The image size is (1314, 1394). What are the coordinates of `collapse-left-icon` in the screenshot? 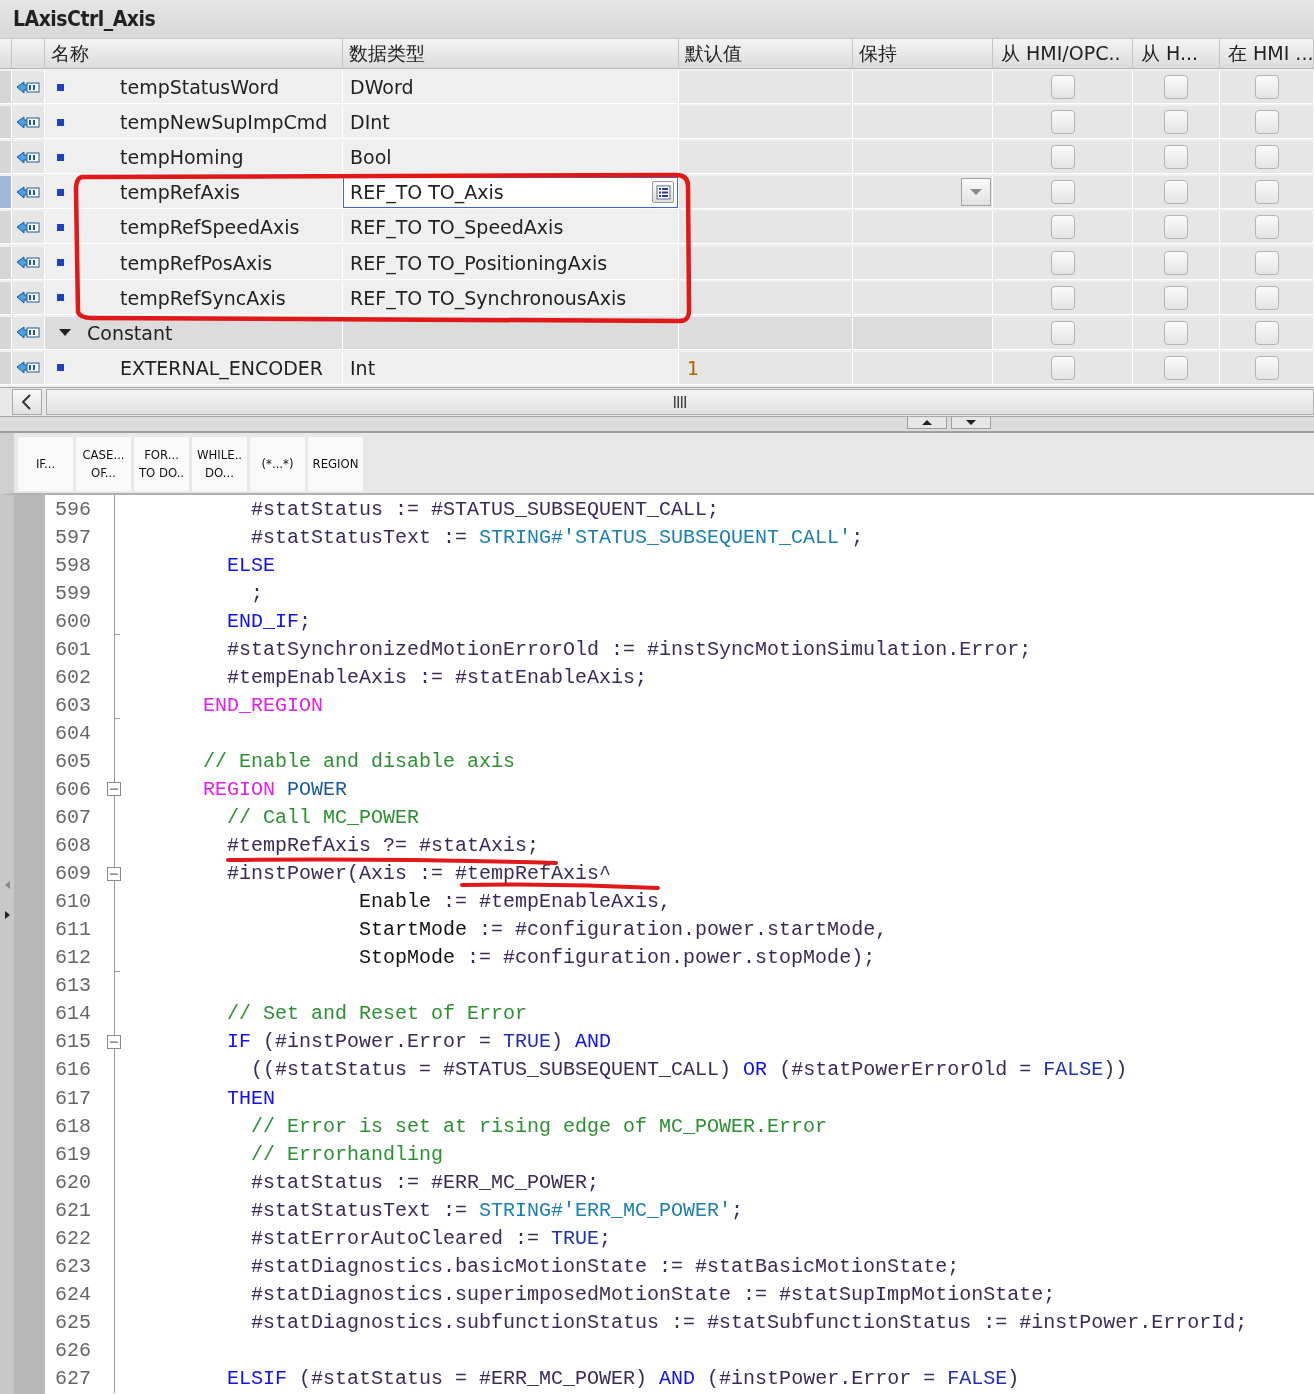 It's located at (7, 884).